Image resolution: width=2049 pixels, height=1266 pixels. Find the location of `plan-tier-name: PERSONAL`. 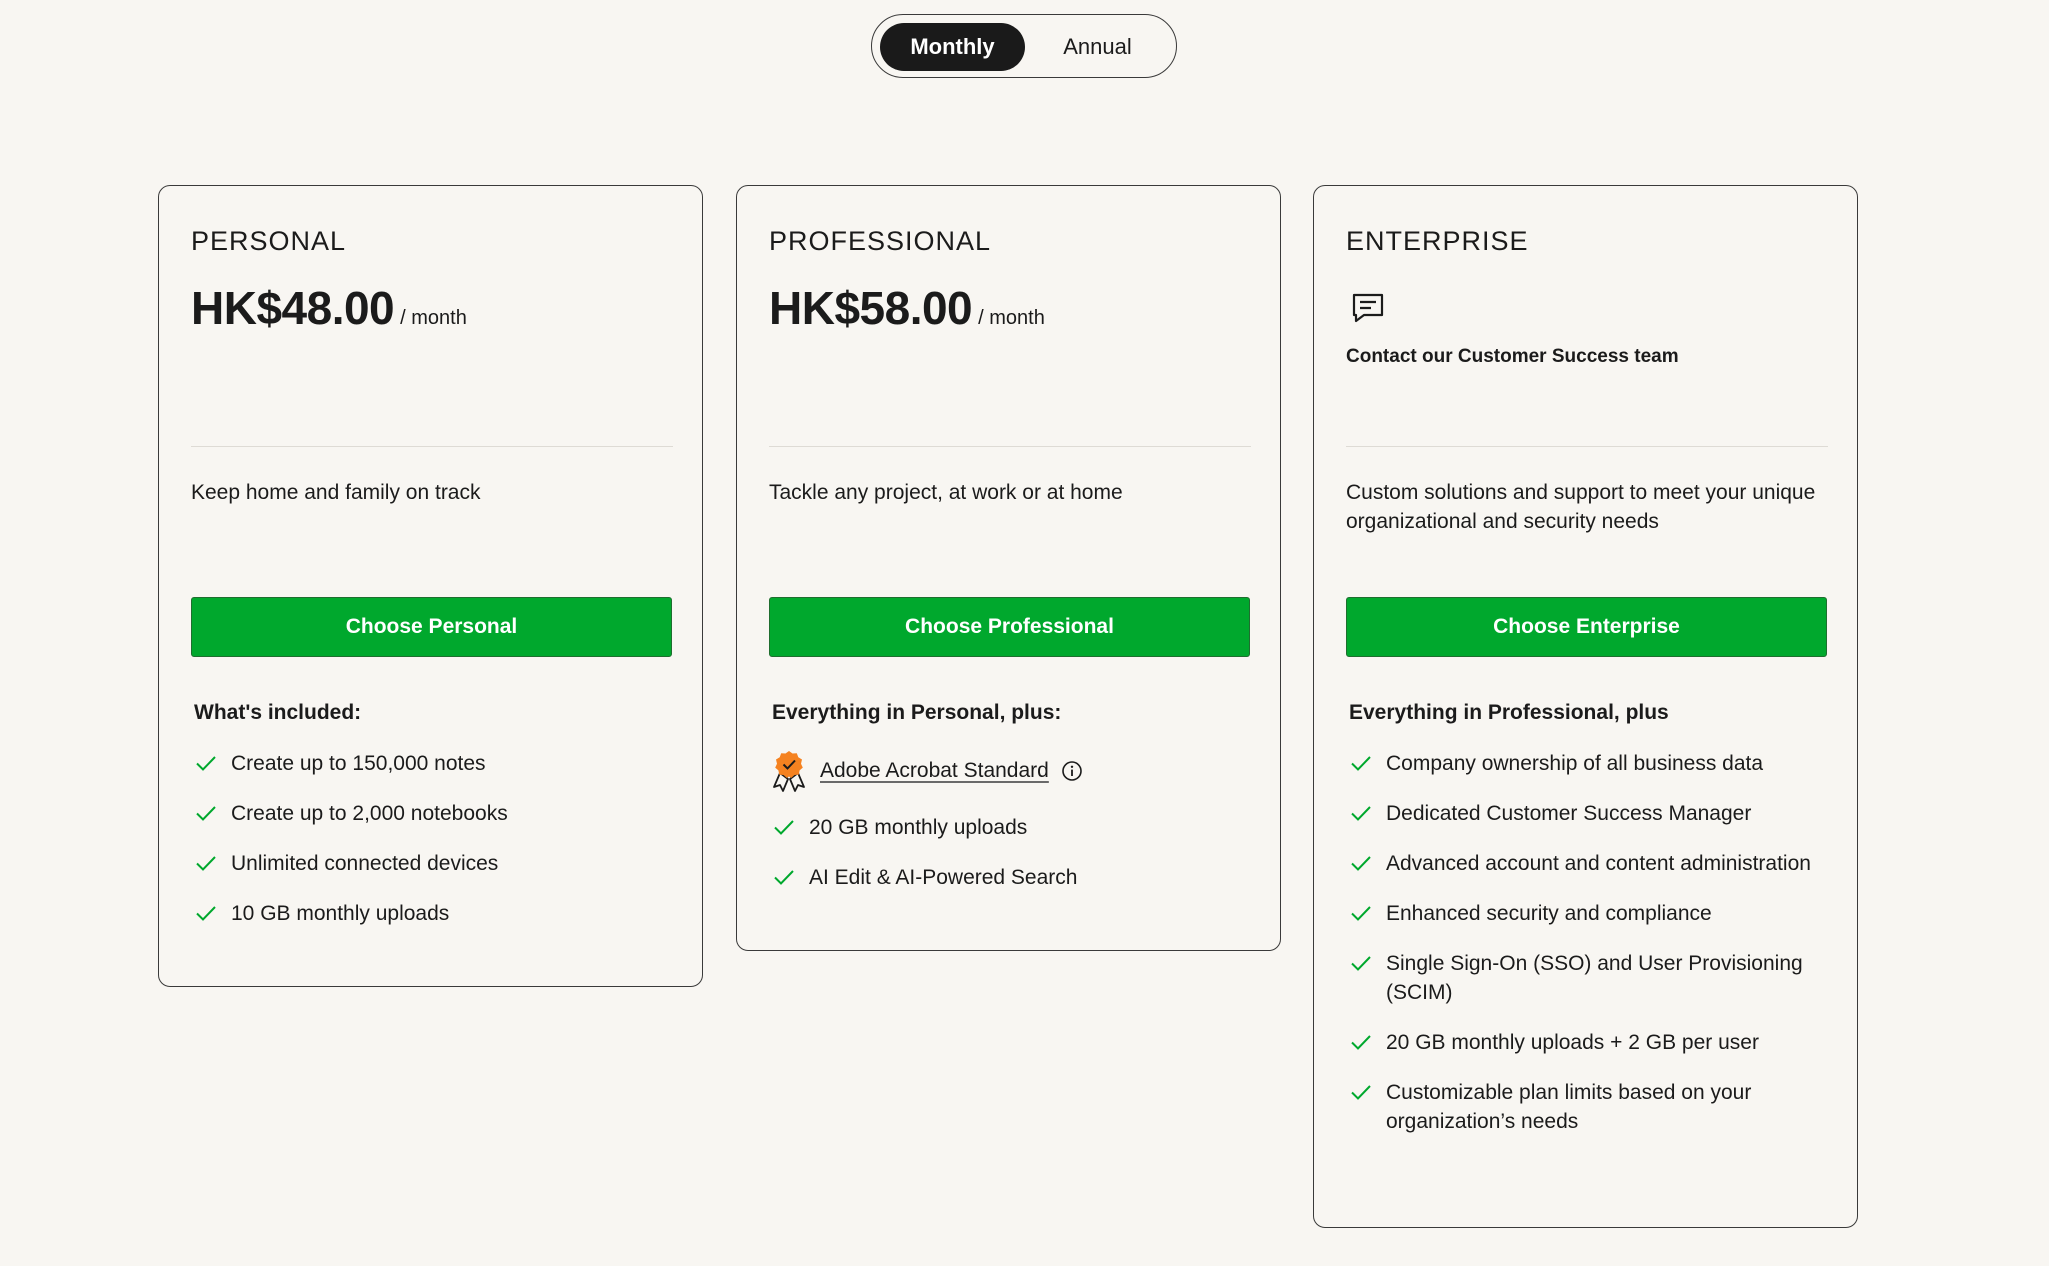

plan-tier-name: PERSONAL is located at coordinates (269, 241).